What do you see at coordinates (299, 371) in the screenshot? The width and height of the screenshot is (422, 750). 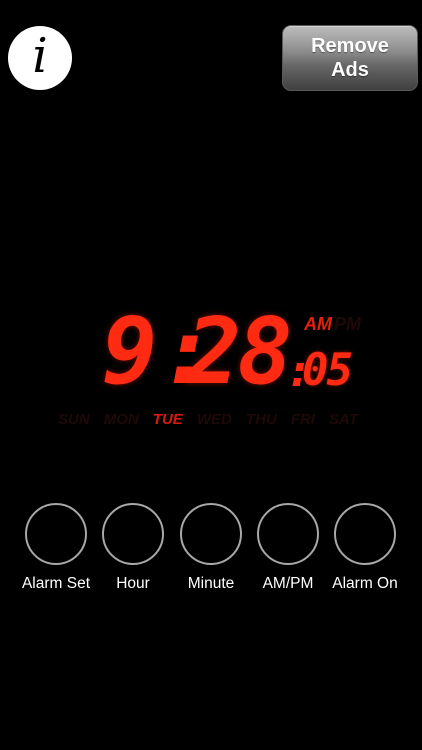 I see `clock-seconds-colon: :` at bounding box center [299, 371].